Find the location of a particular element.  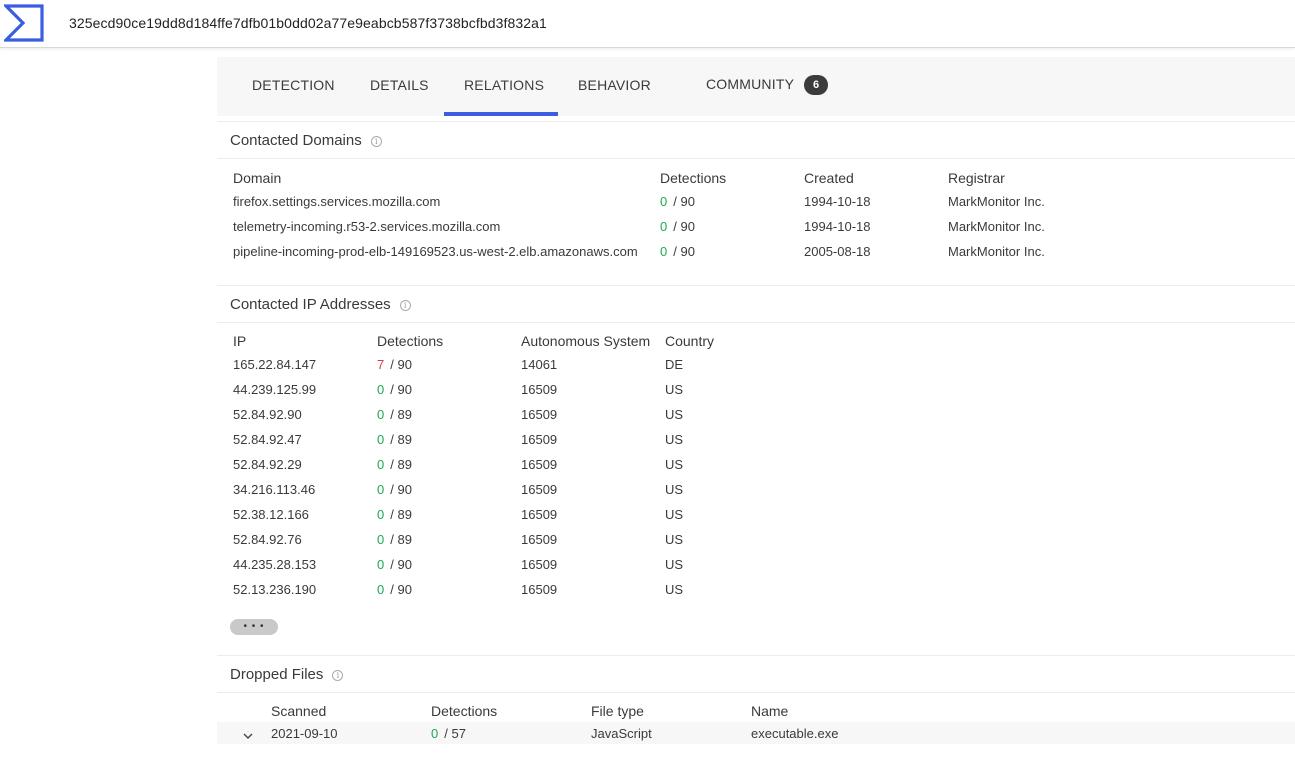

col-scanned: Scanned is located at coordinates (299, 711).